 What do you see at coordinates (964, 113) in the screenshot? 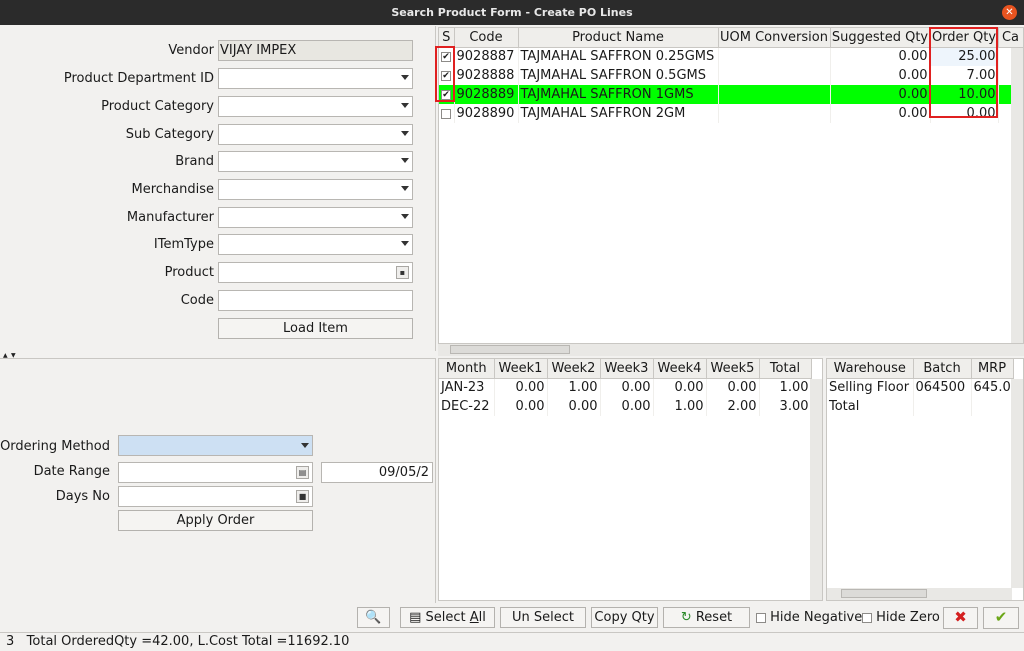
I see `row-order-qty: 0.00` at bounding box center [964, 113].